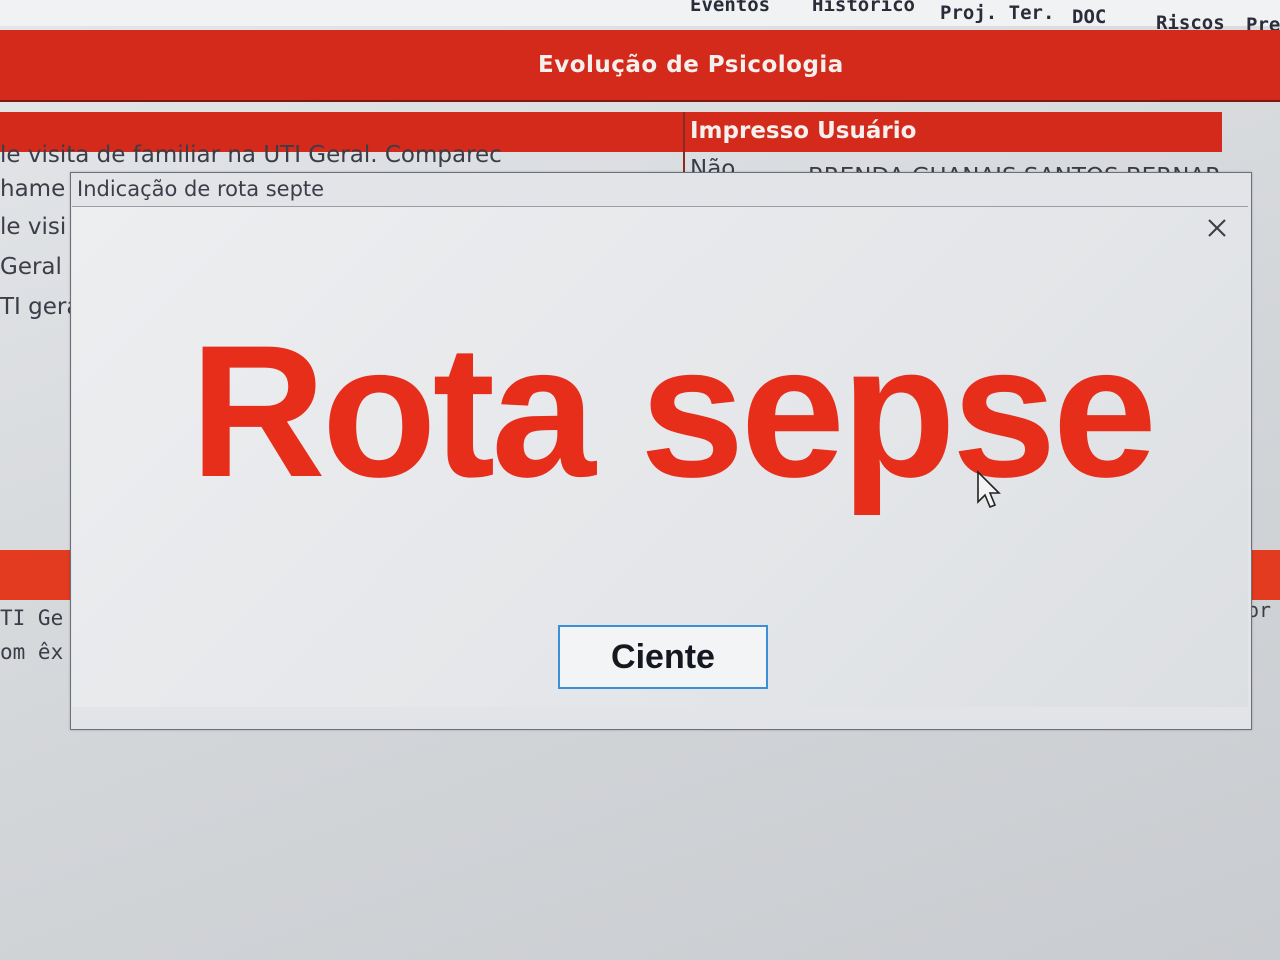 The image size is (1280, 960). Describe the element at coordinates (32, 189) in the screenshot. I see `list-item: hame` at that location.